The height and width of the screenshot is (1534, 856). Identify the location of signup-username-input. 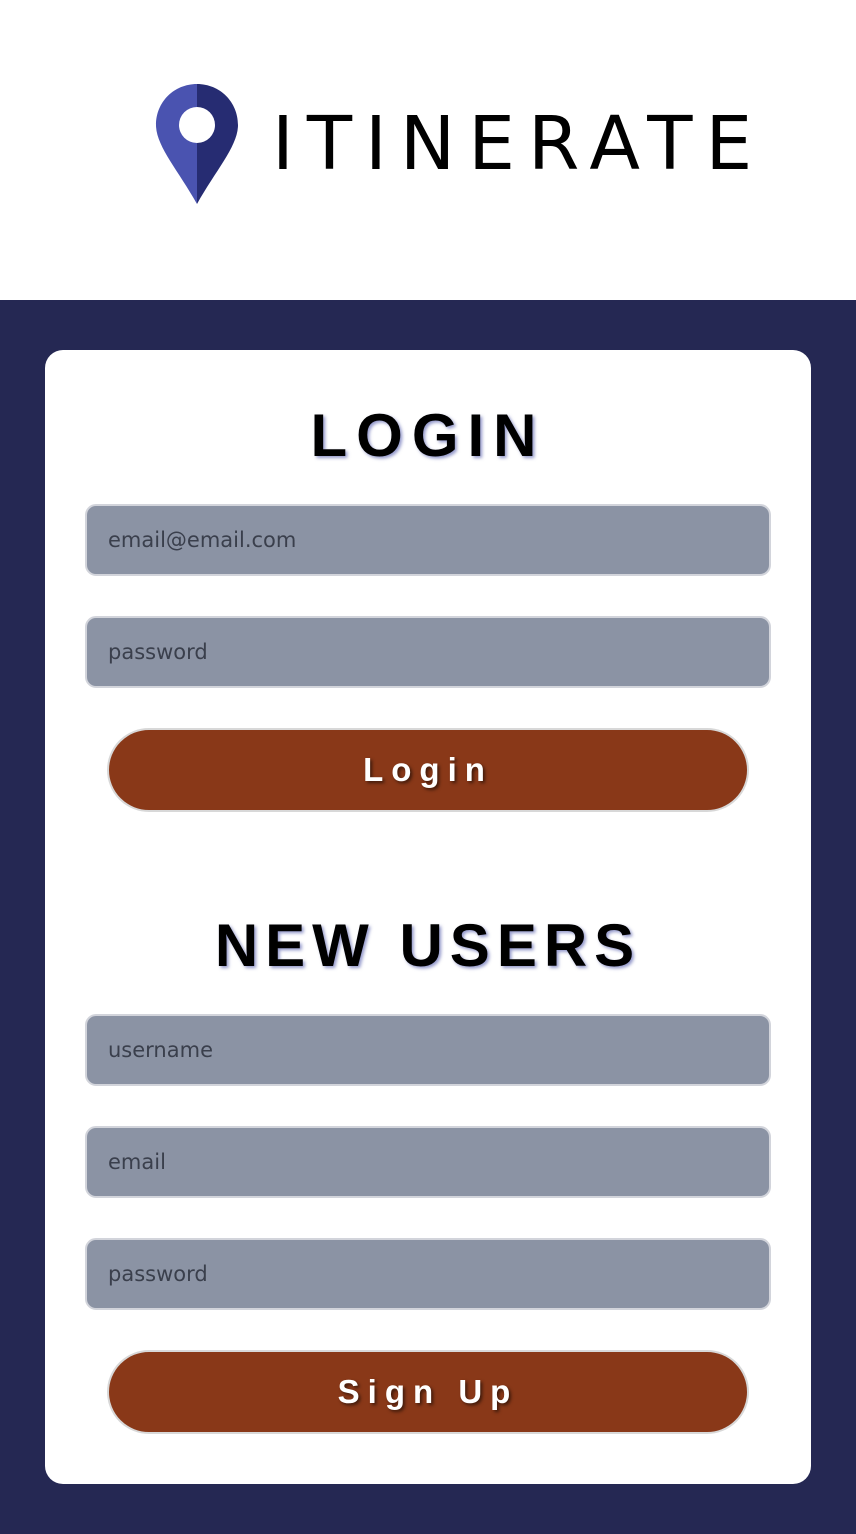
(428, 1050).